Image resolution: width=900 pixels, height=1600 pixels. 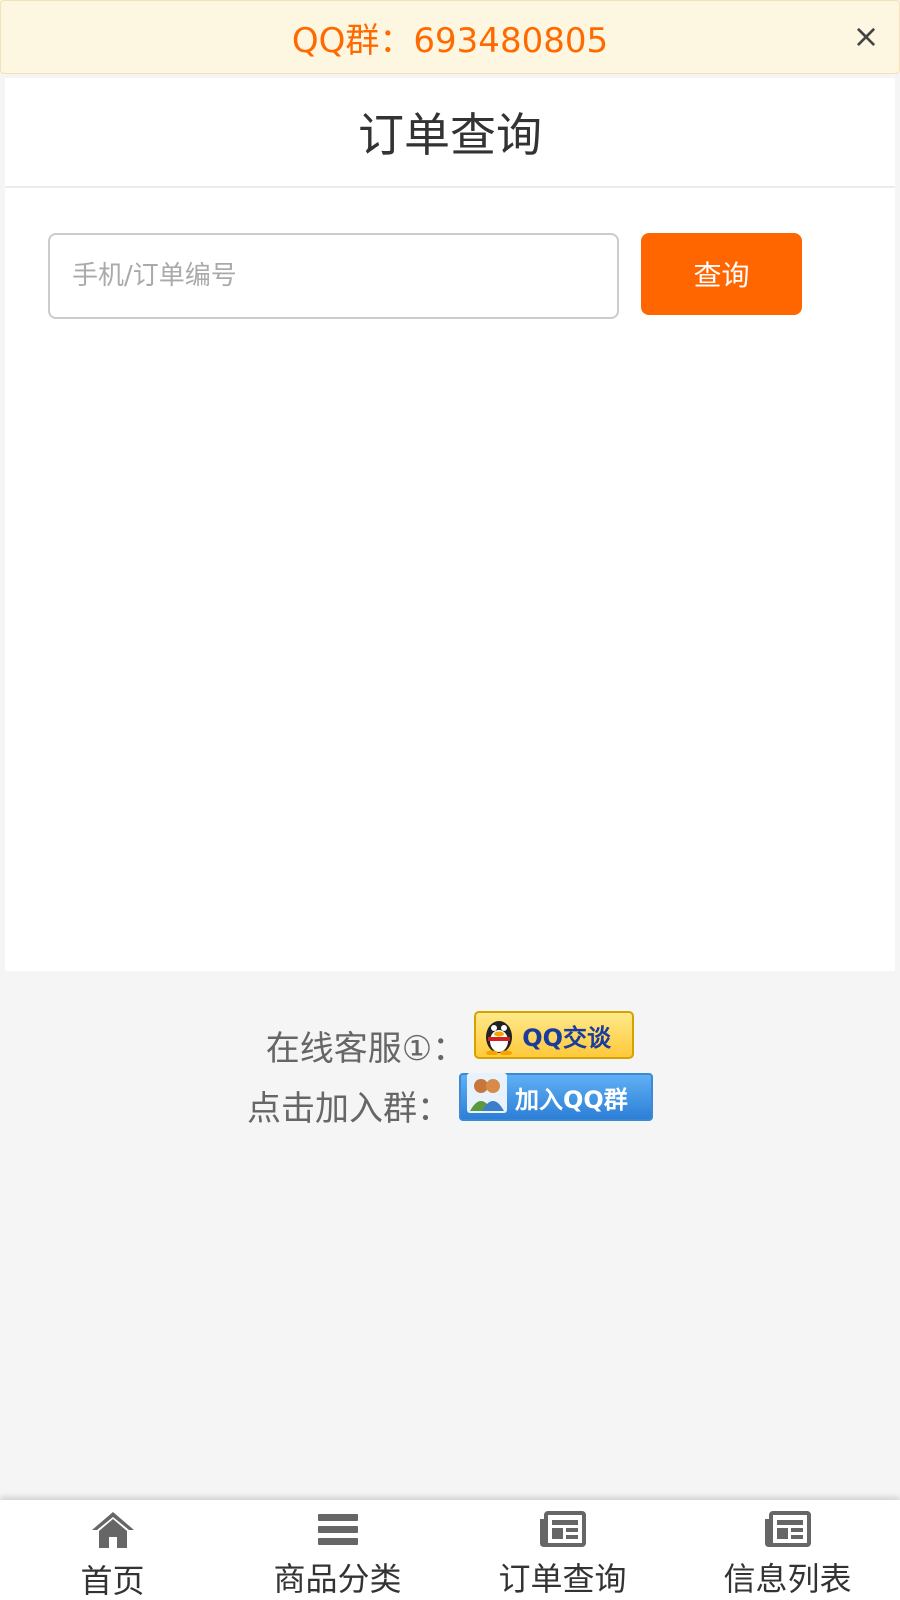 What do you see at coordinates (487, 1097) in the screenshot?
I see `group-users-icon` at bounding box center [487, 1097].